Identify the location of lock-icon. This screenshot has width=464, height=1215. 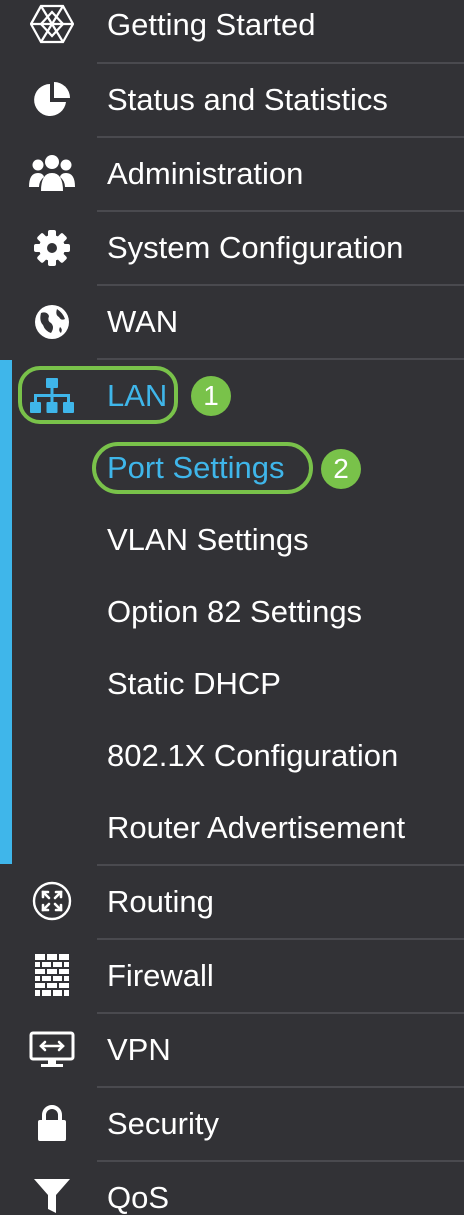
(52, 1123).